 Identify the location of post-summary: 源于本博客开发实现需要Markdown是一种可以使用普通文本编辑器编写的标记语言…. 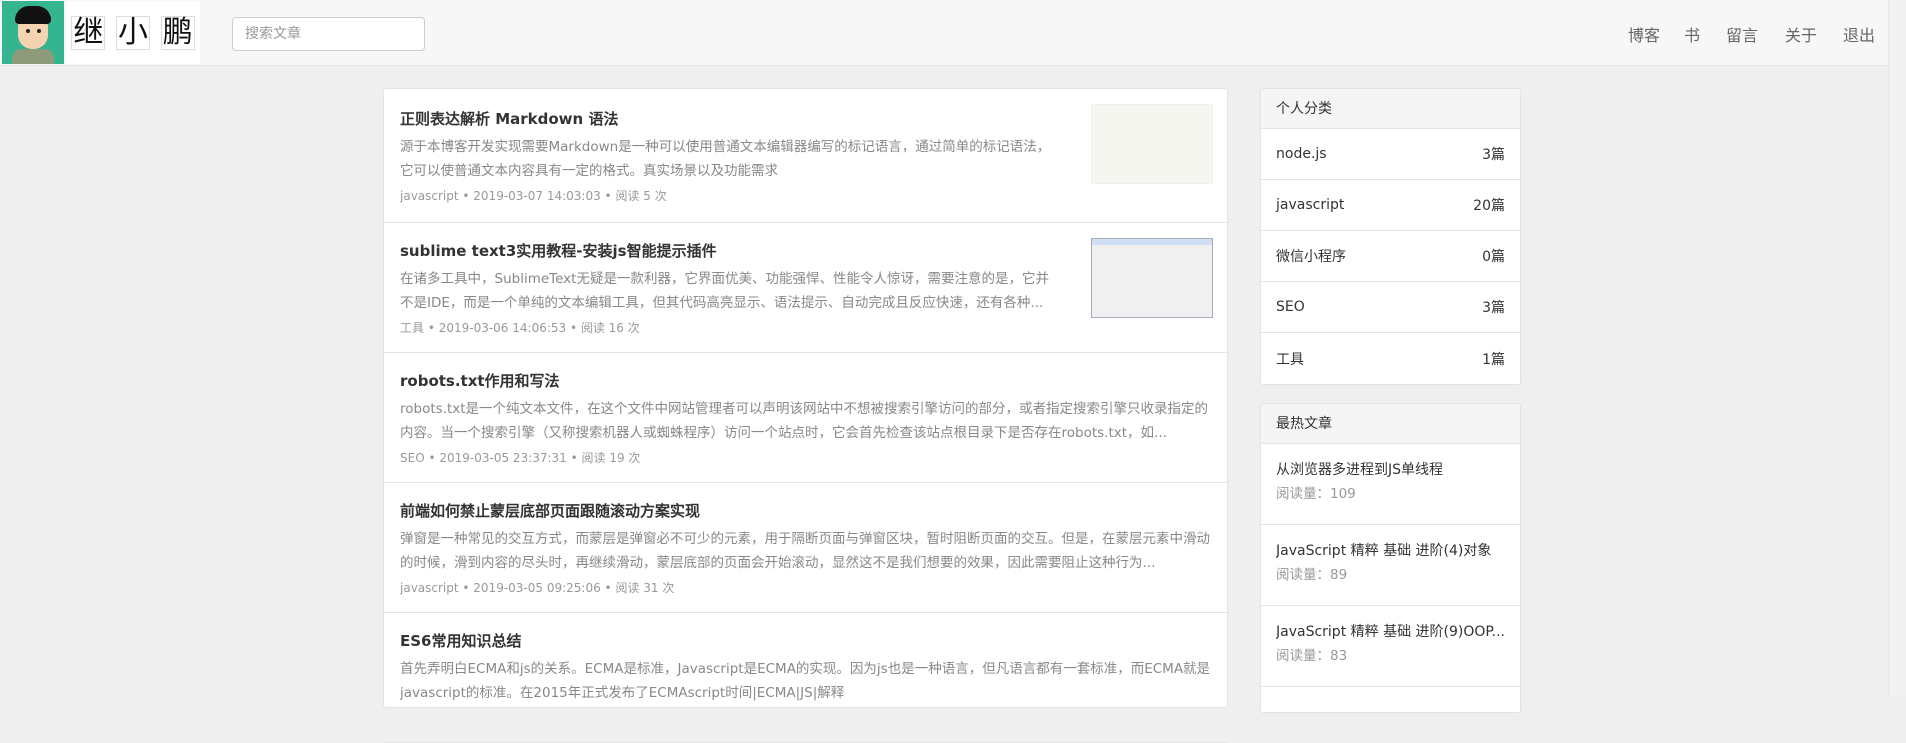
(725, 159).